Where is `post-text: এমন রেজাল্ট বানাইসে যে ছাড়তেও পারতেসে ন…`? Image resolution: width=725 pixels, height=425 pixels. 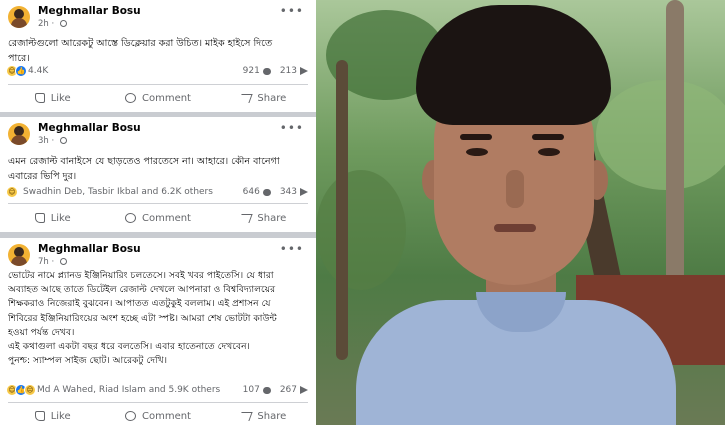 post-text: এমন রেজাল্ট বানাইসে যে ছাড়তেও পারতেসে ন… is located at coordinates (144, 169).